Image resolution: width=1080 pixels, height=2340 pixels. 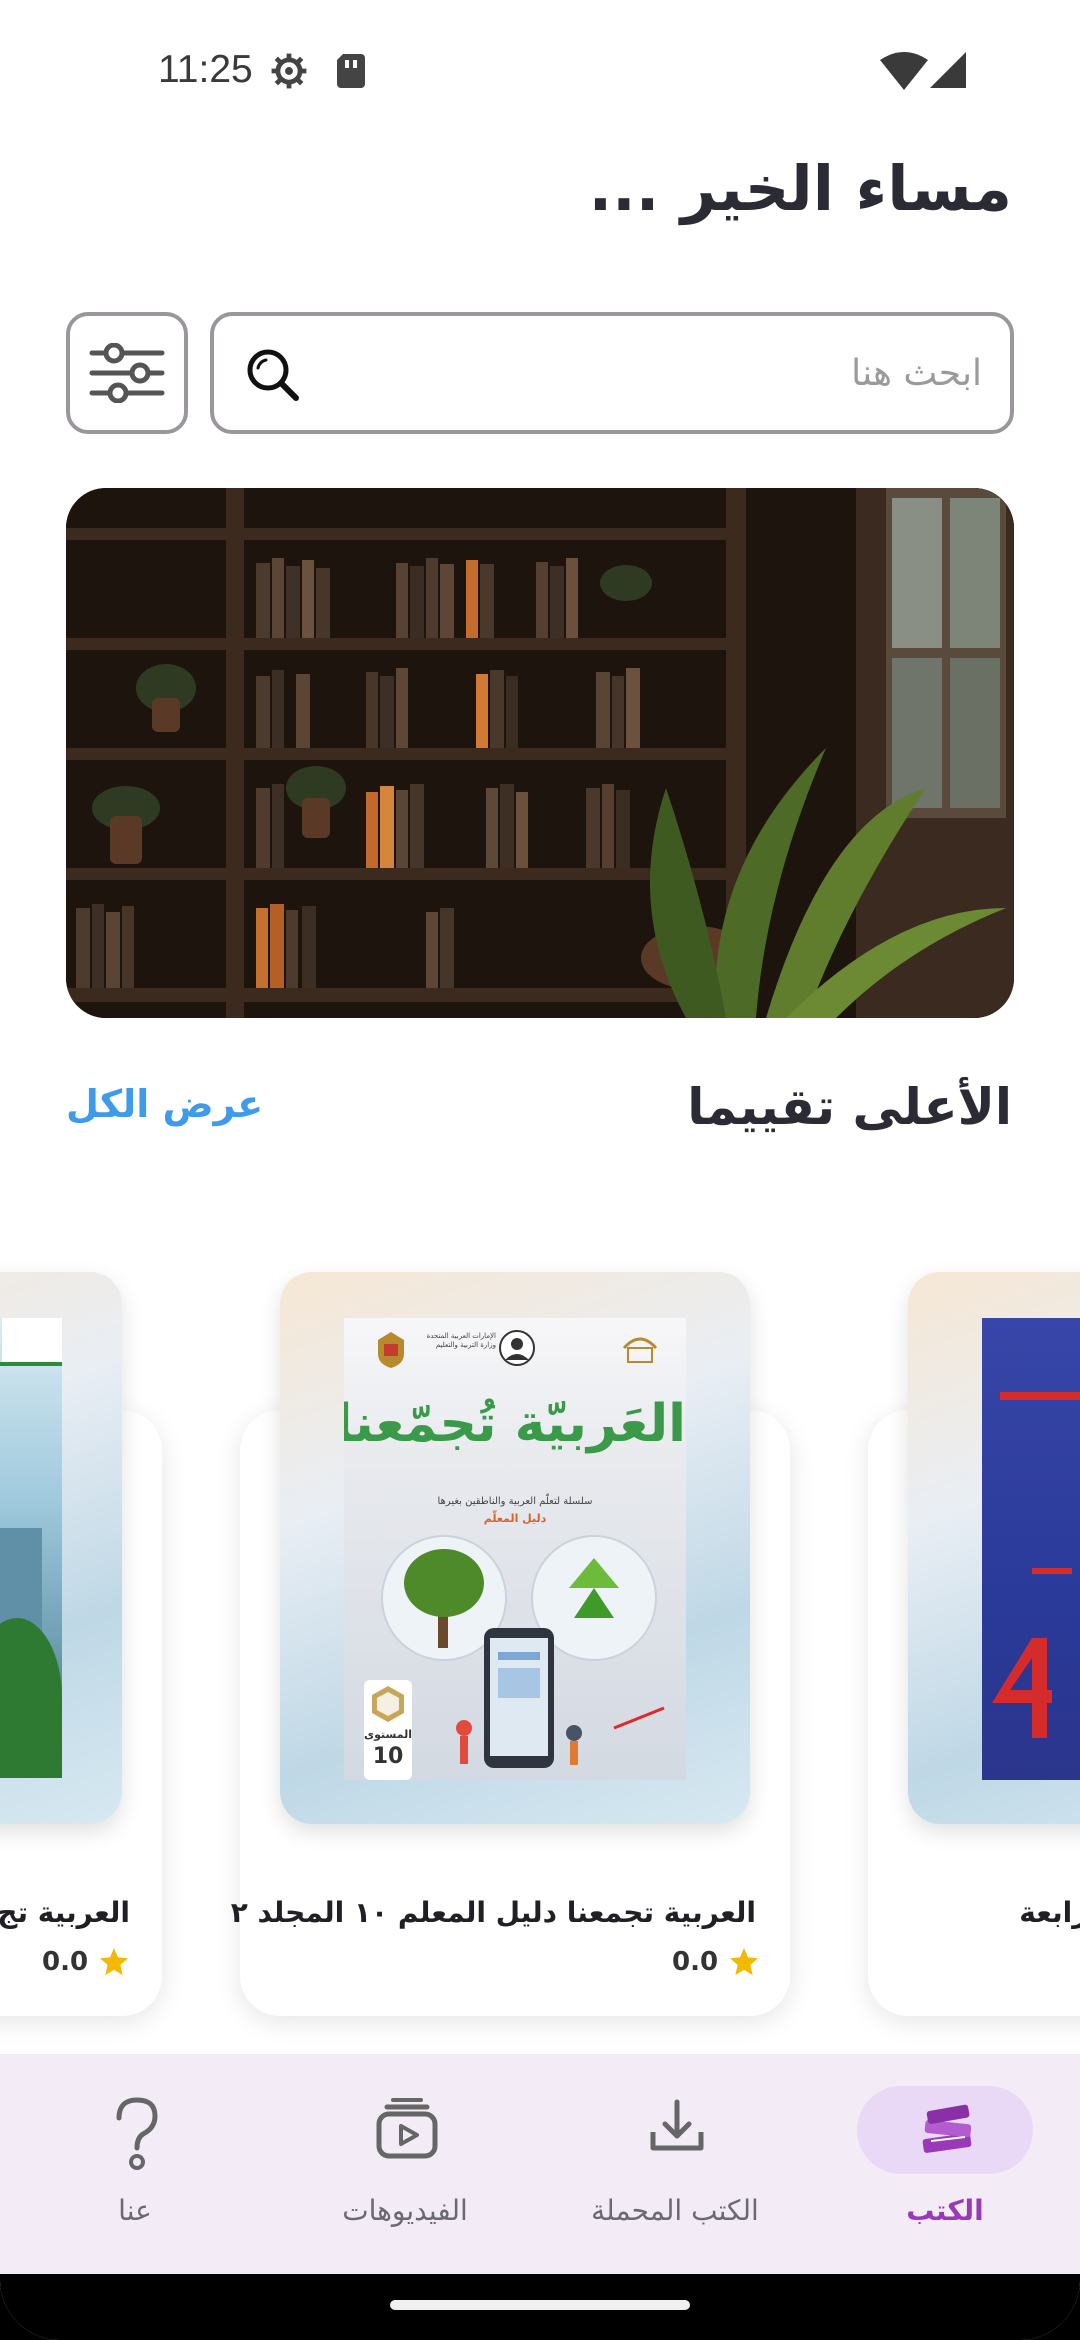 What do you see at coordinates (945, 2210) in the screenshot?
I see `nav-label-books: الكتب` at bounding box center [945, 2210].